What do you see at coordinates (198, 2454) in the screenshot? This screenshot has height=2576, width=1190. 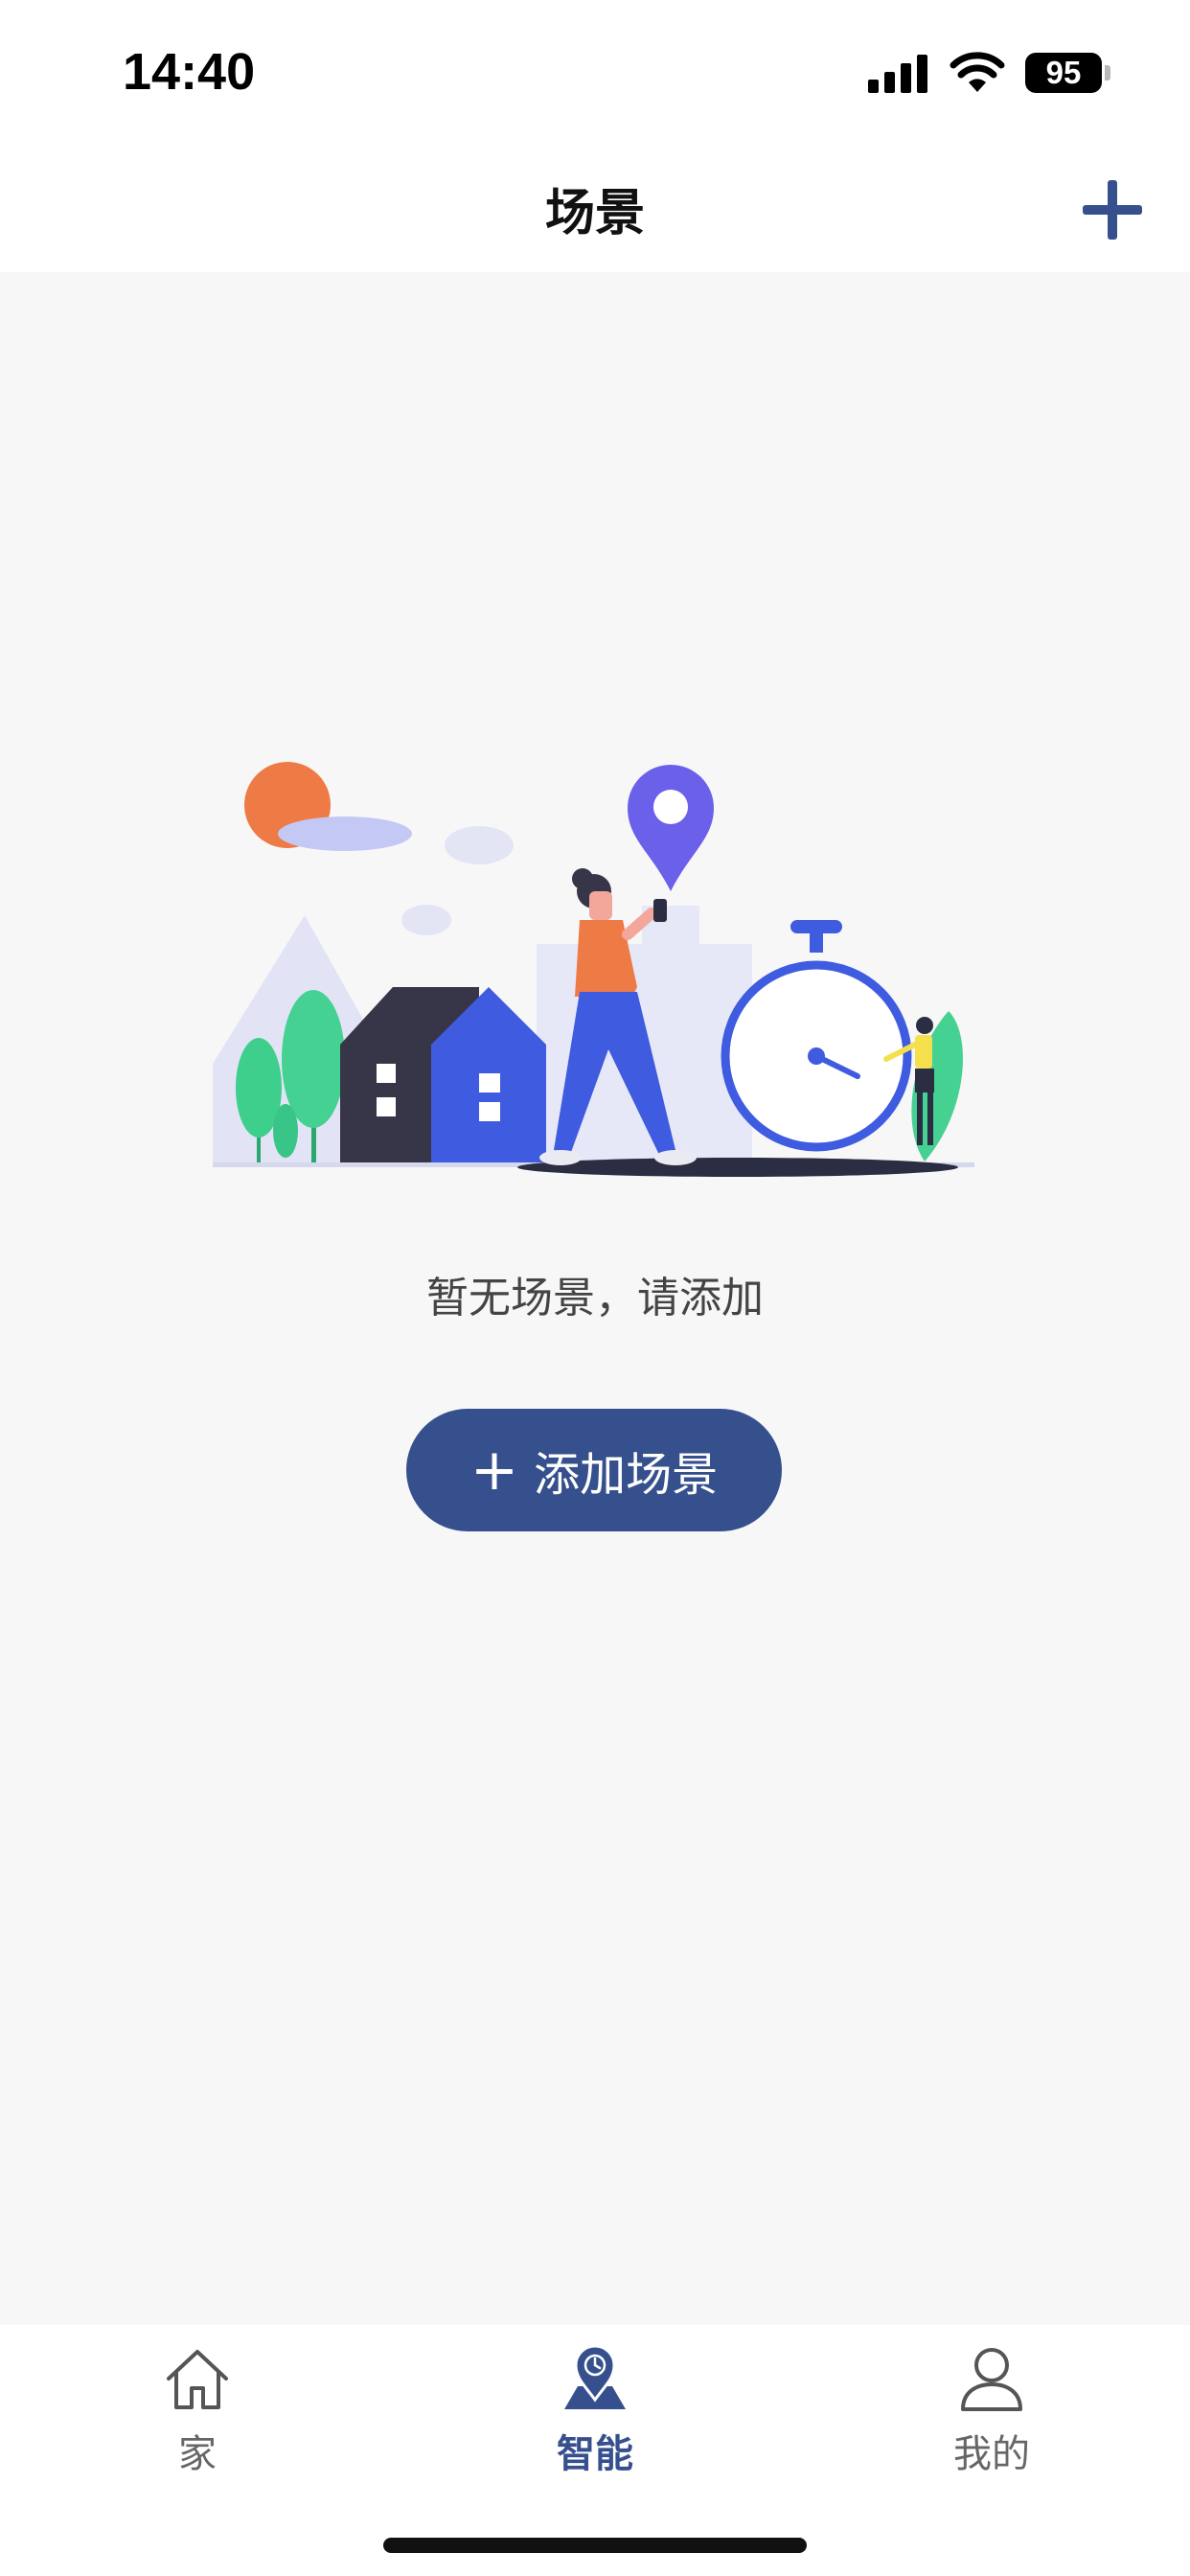 I see `tab-home-label: 家` at bounding box center [198, 2454].